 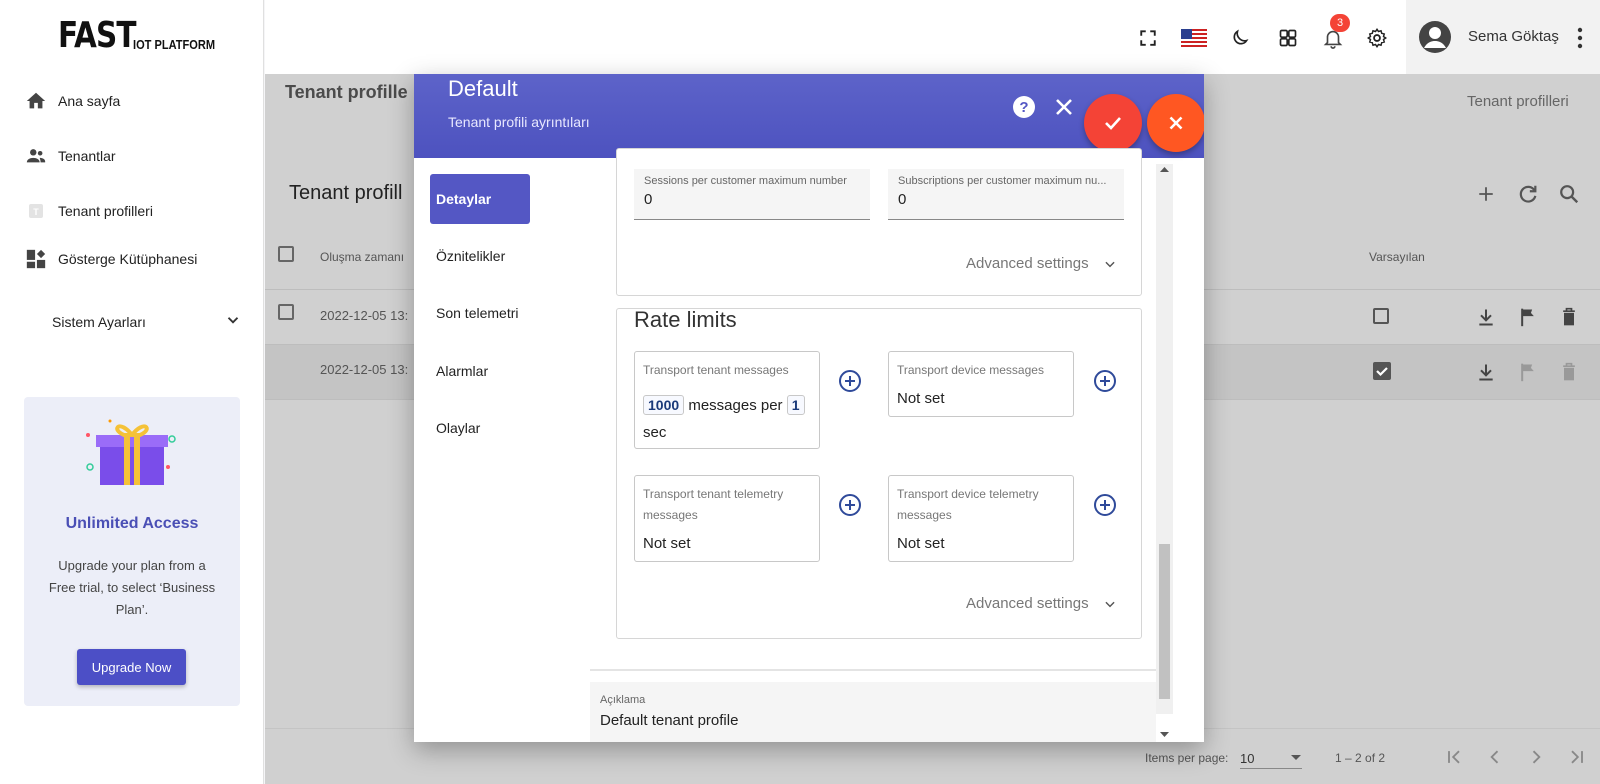 I want to click on close-icon, so click(x=1064, y=107).